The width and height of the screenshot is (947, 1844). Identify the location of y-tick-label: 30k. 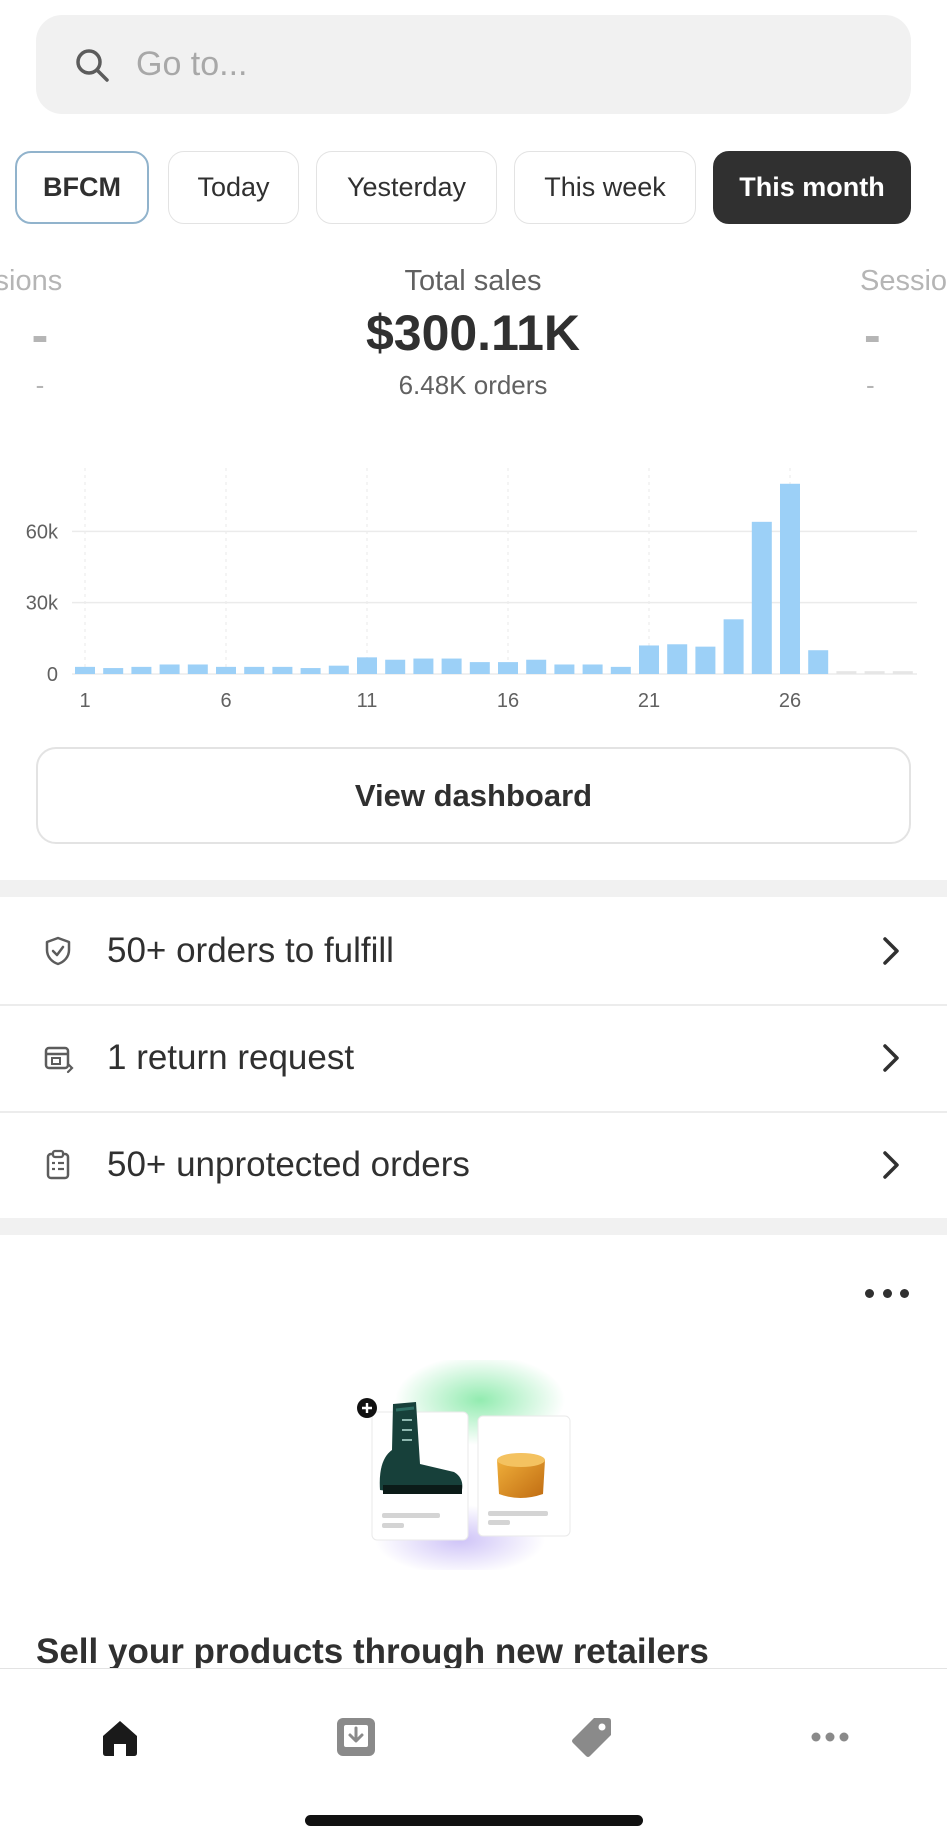
(42, 604).